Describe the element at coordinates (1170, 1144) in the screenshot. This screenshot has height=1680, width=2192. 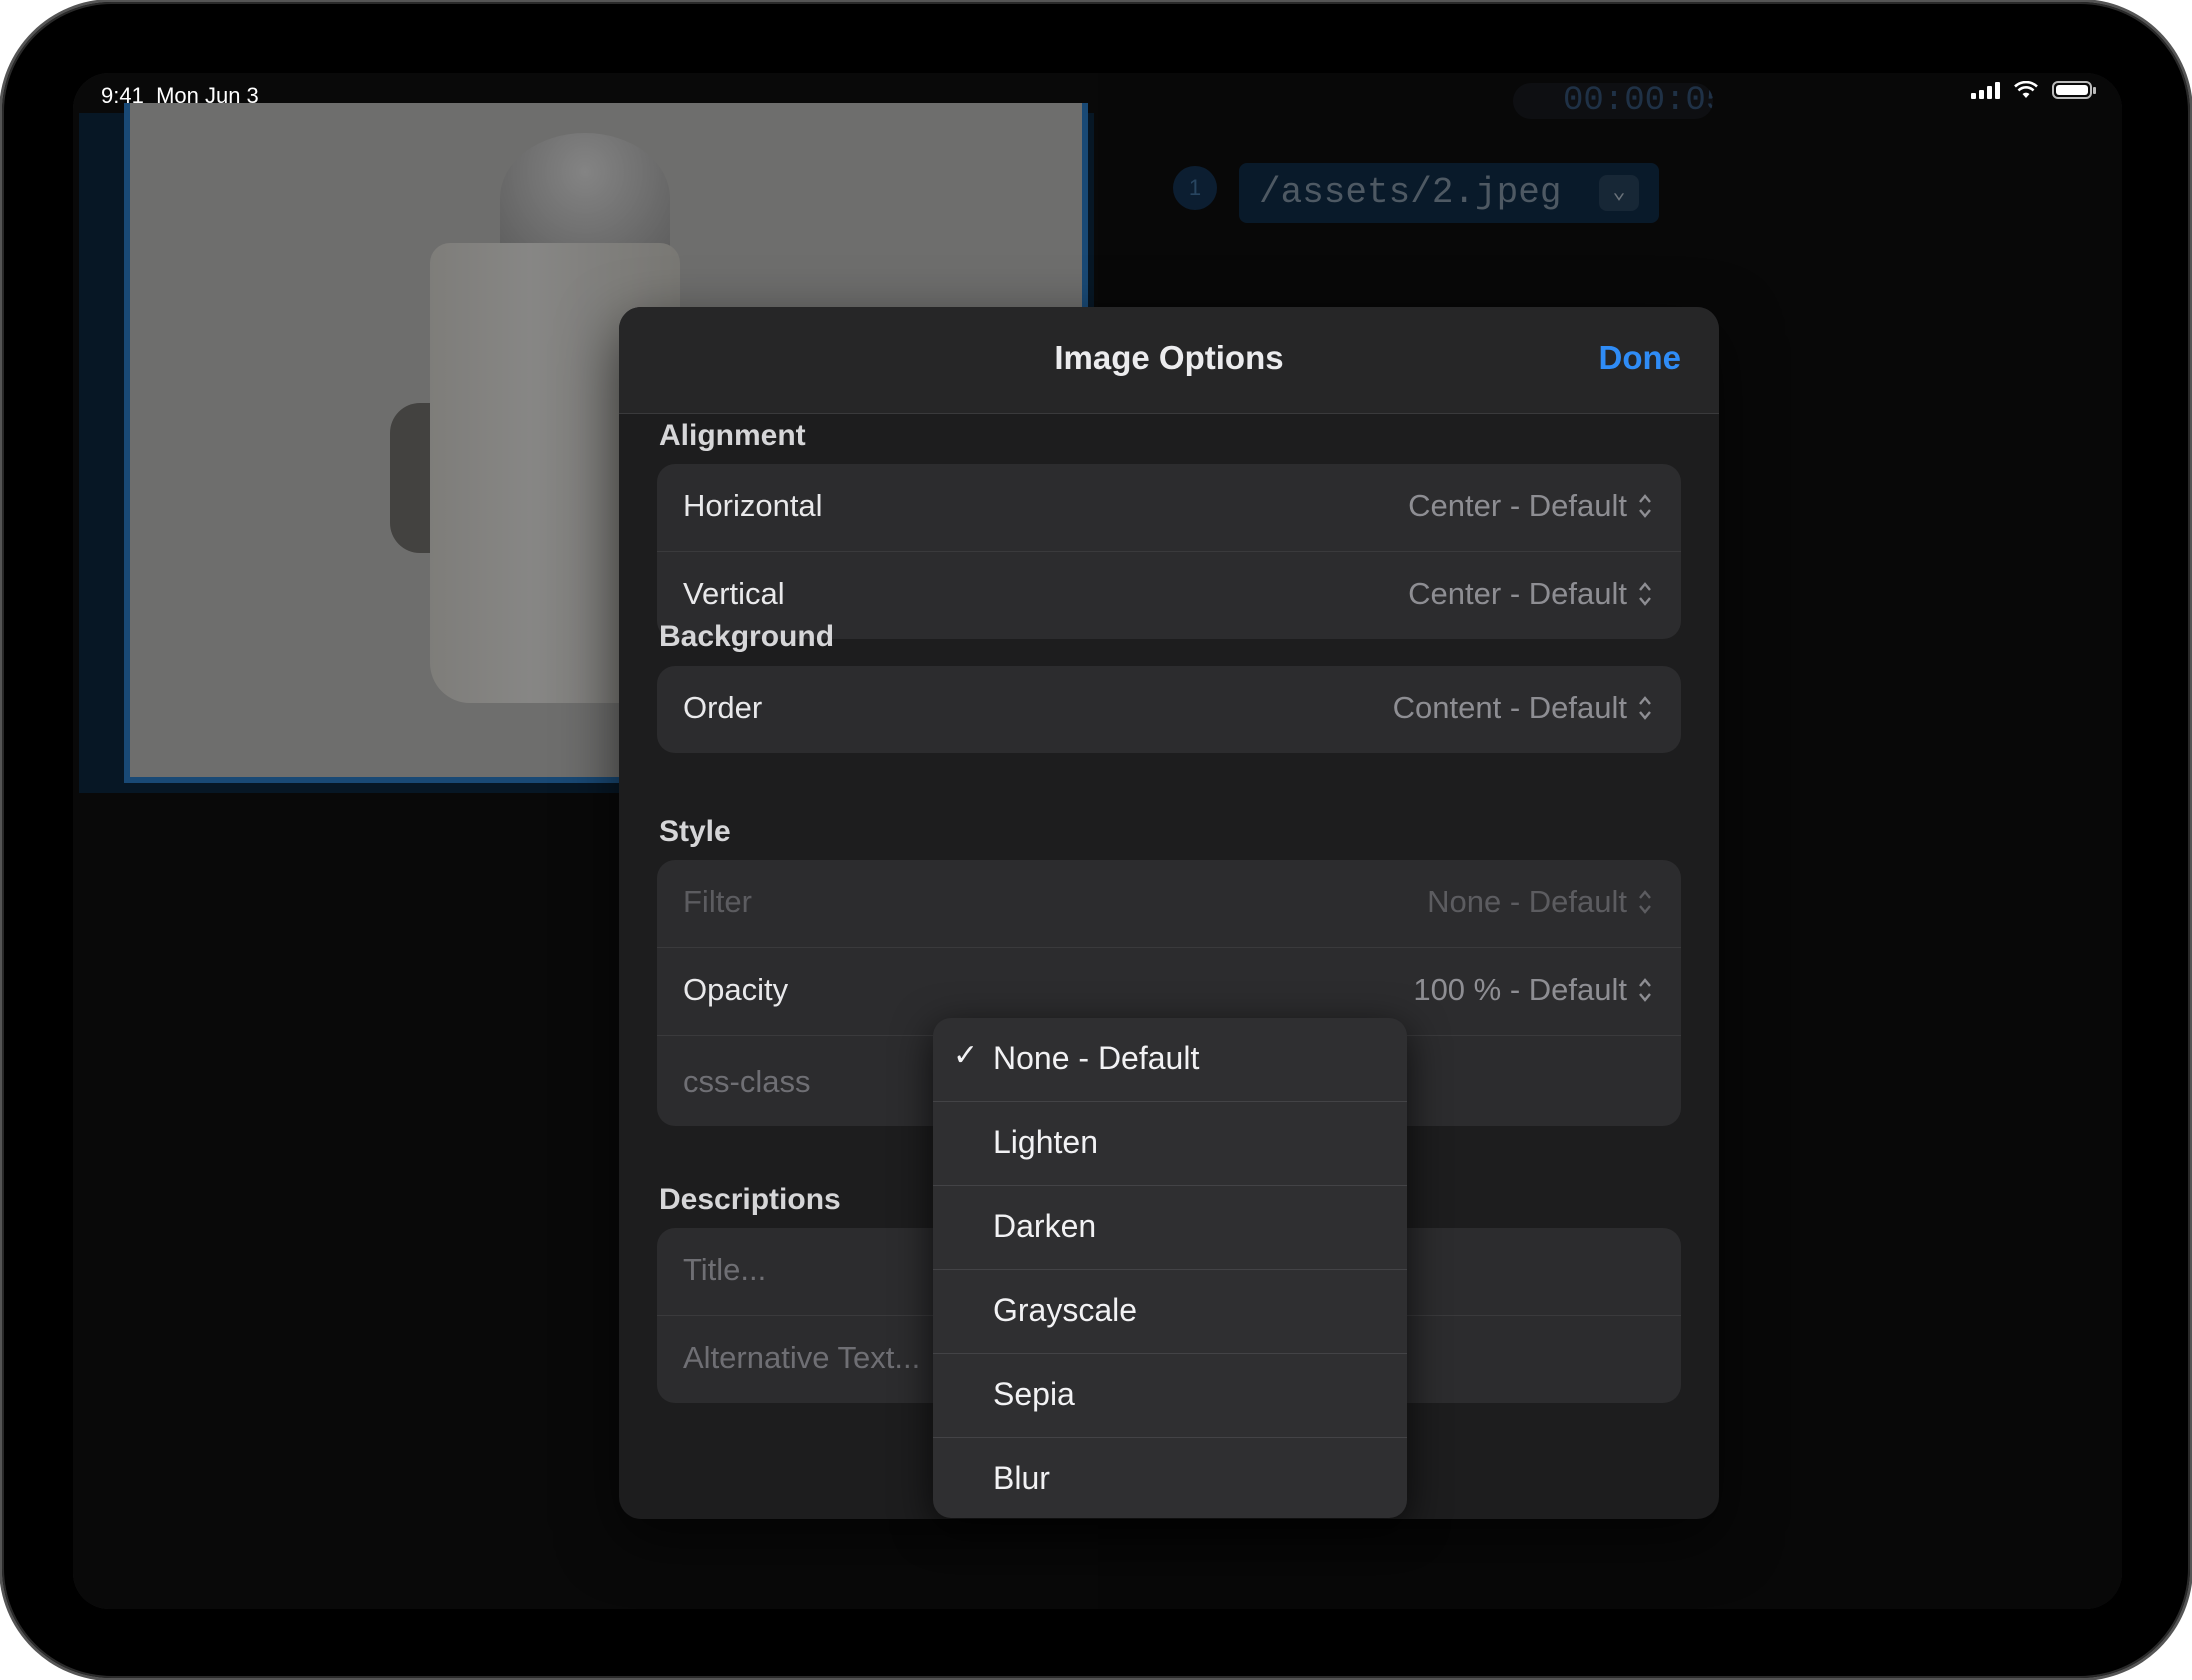
I see `menu-item-lighten: Lighten` at that location.